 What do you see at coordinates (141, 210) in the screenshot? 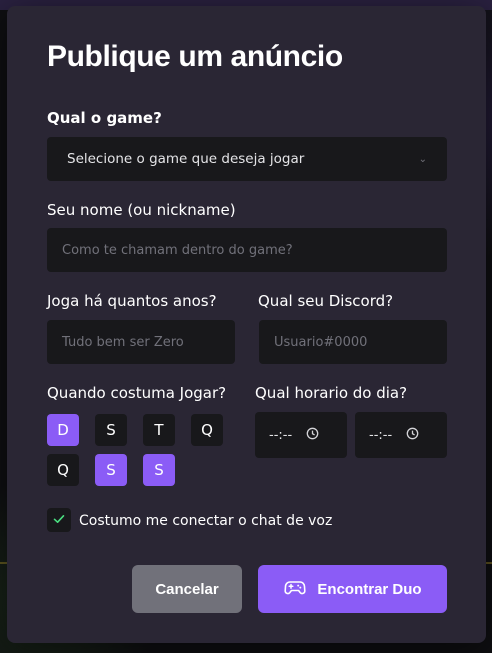
I see `name-label: Seu nome (ou nickname)` at bounding box center [141, 210].